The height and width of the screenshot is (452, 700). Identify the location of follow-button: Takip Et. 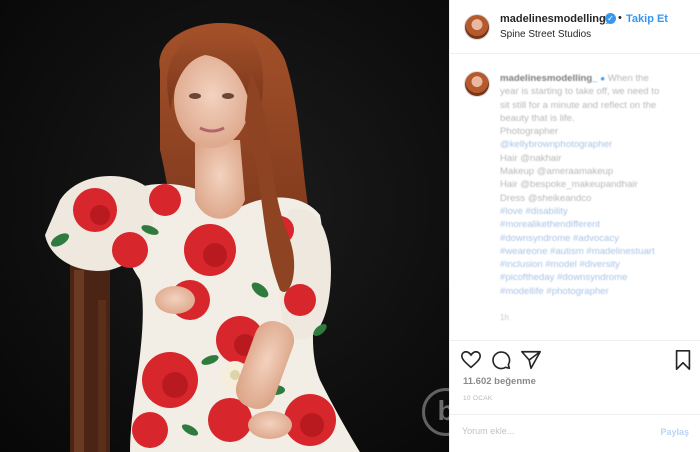
(647, 19).